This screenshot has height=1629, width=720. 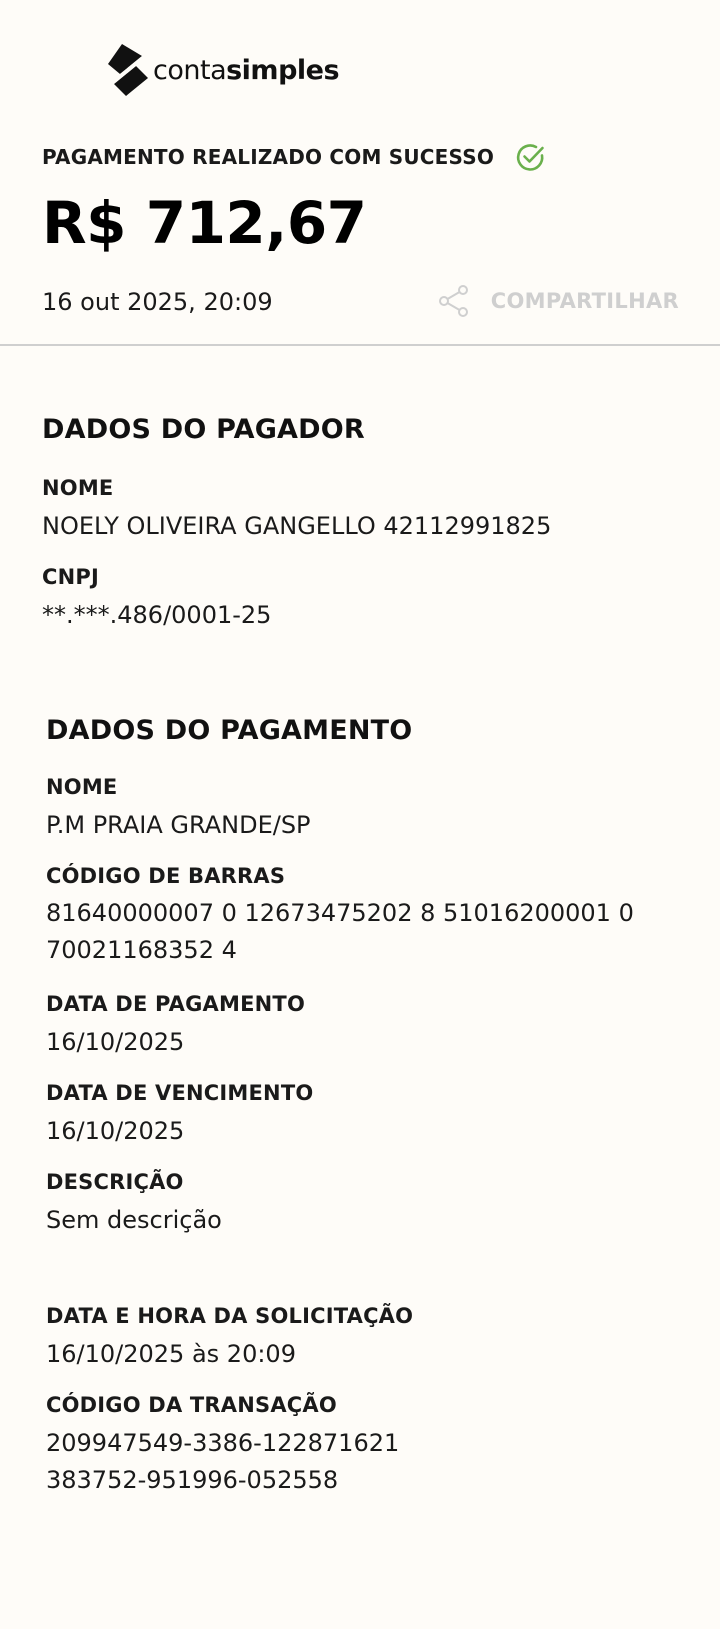 What do you see at coordinates (157, 615) in the screenshot?
I see `payer-cnpj-value: **.***.486/0001-25` at bounding box center [157, 615].